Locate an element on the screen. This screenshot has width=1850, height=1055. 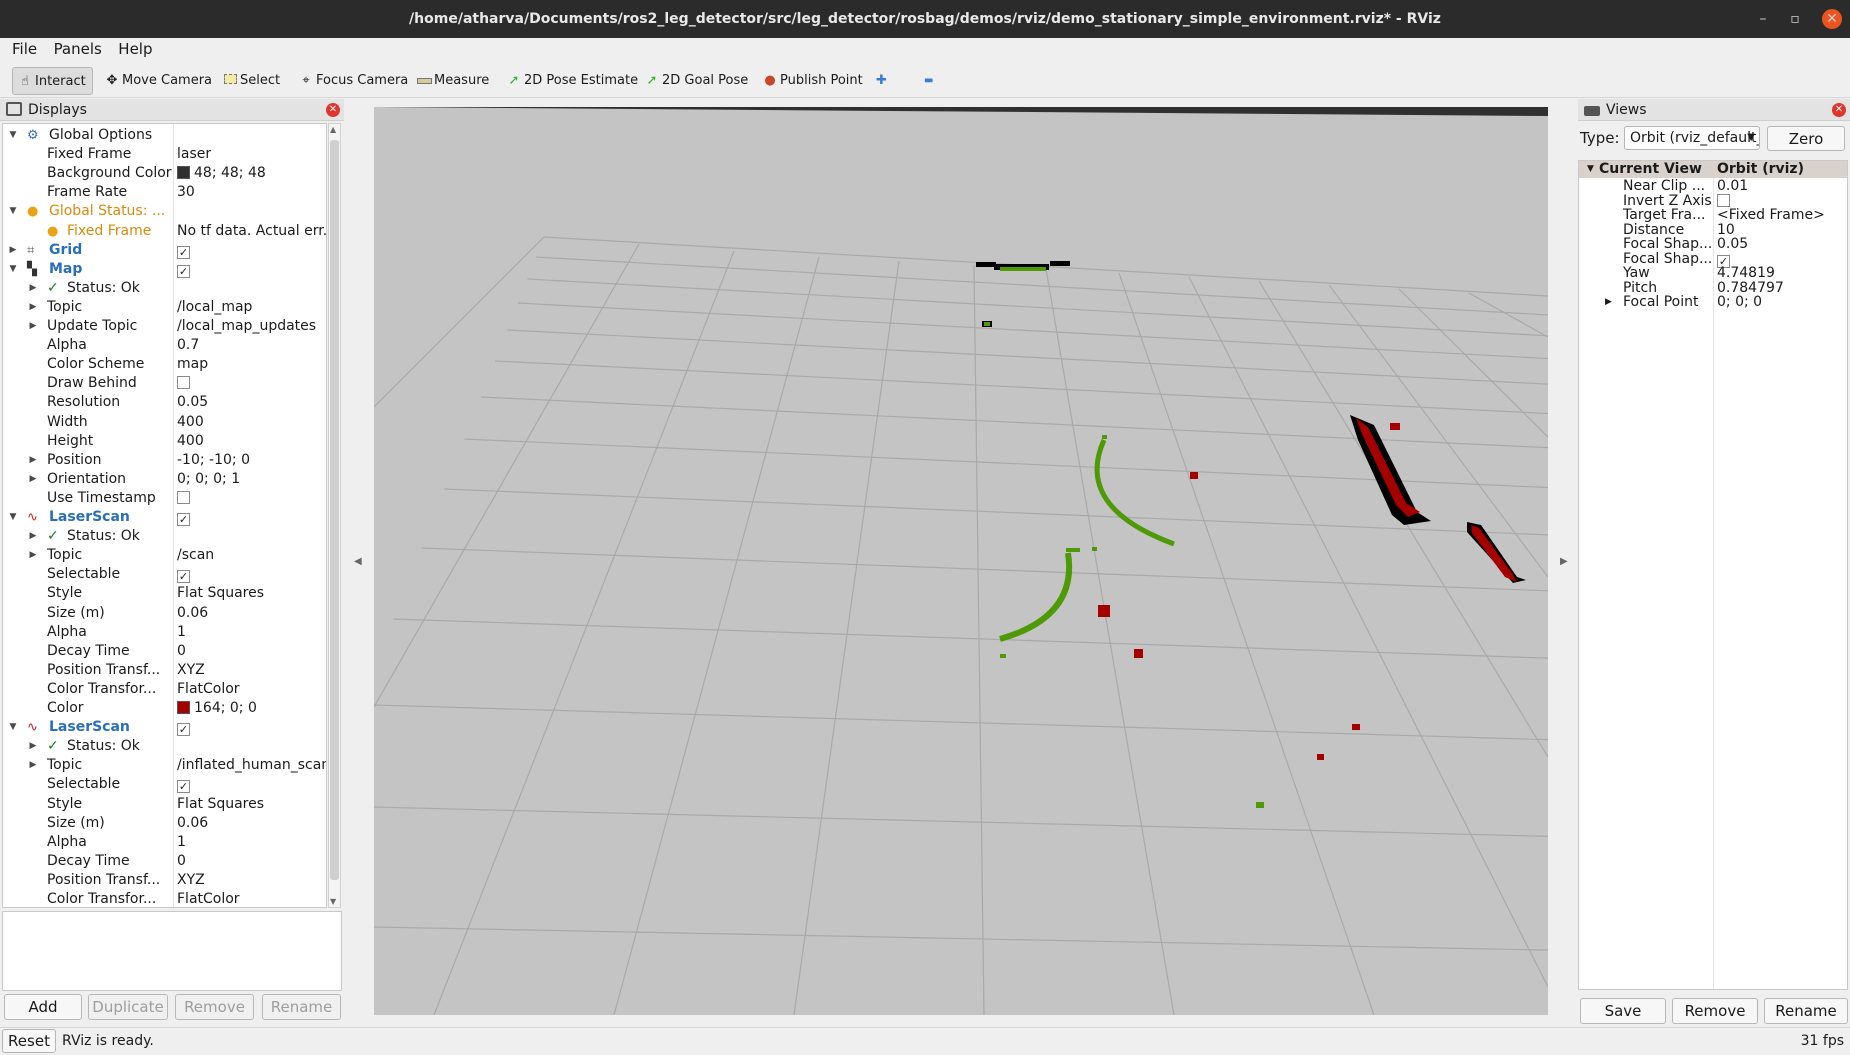
laserscan-selectable-row: Selectable ✓ is located at coordinates (164, 574).